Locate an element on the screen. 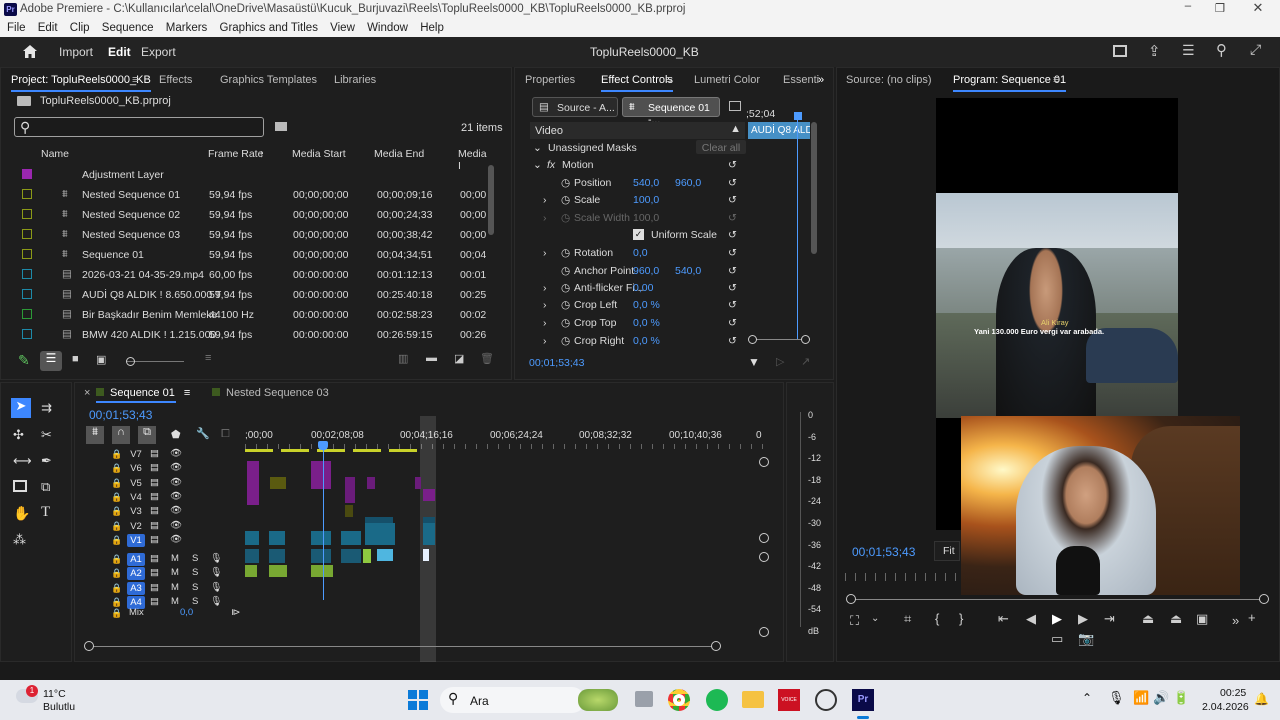  ec-zoom-handle-right is located at coordinates (805, 339).